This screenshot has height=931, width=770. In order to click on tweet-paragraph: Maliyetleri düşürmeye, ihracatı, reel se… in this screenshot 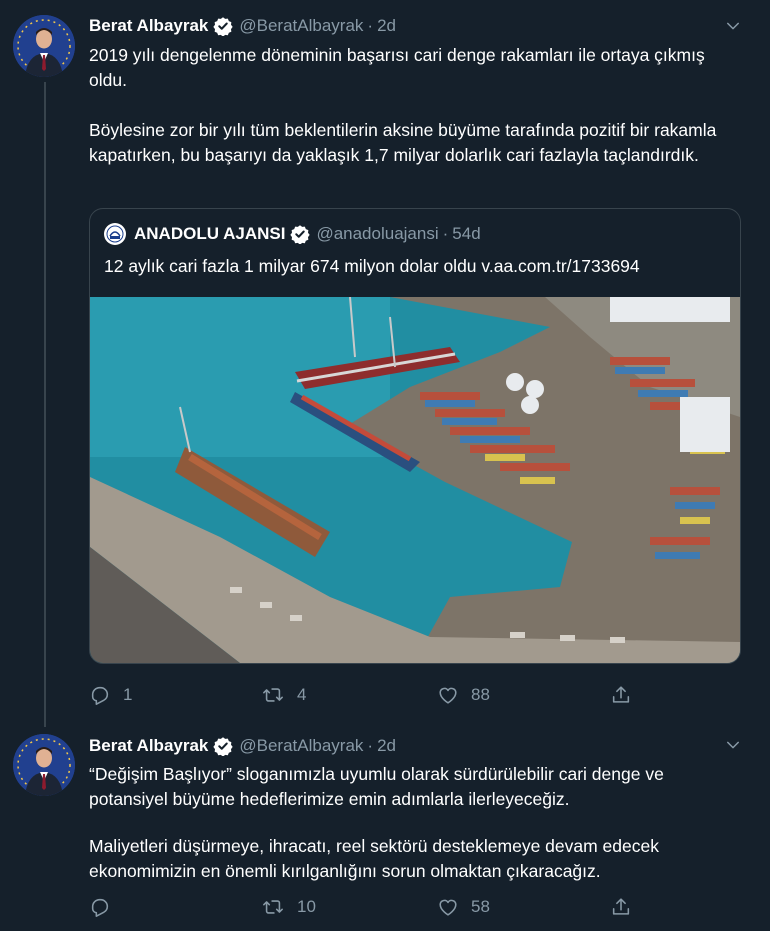, I will do `click(374, 858)`.